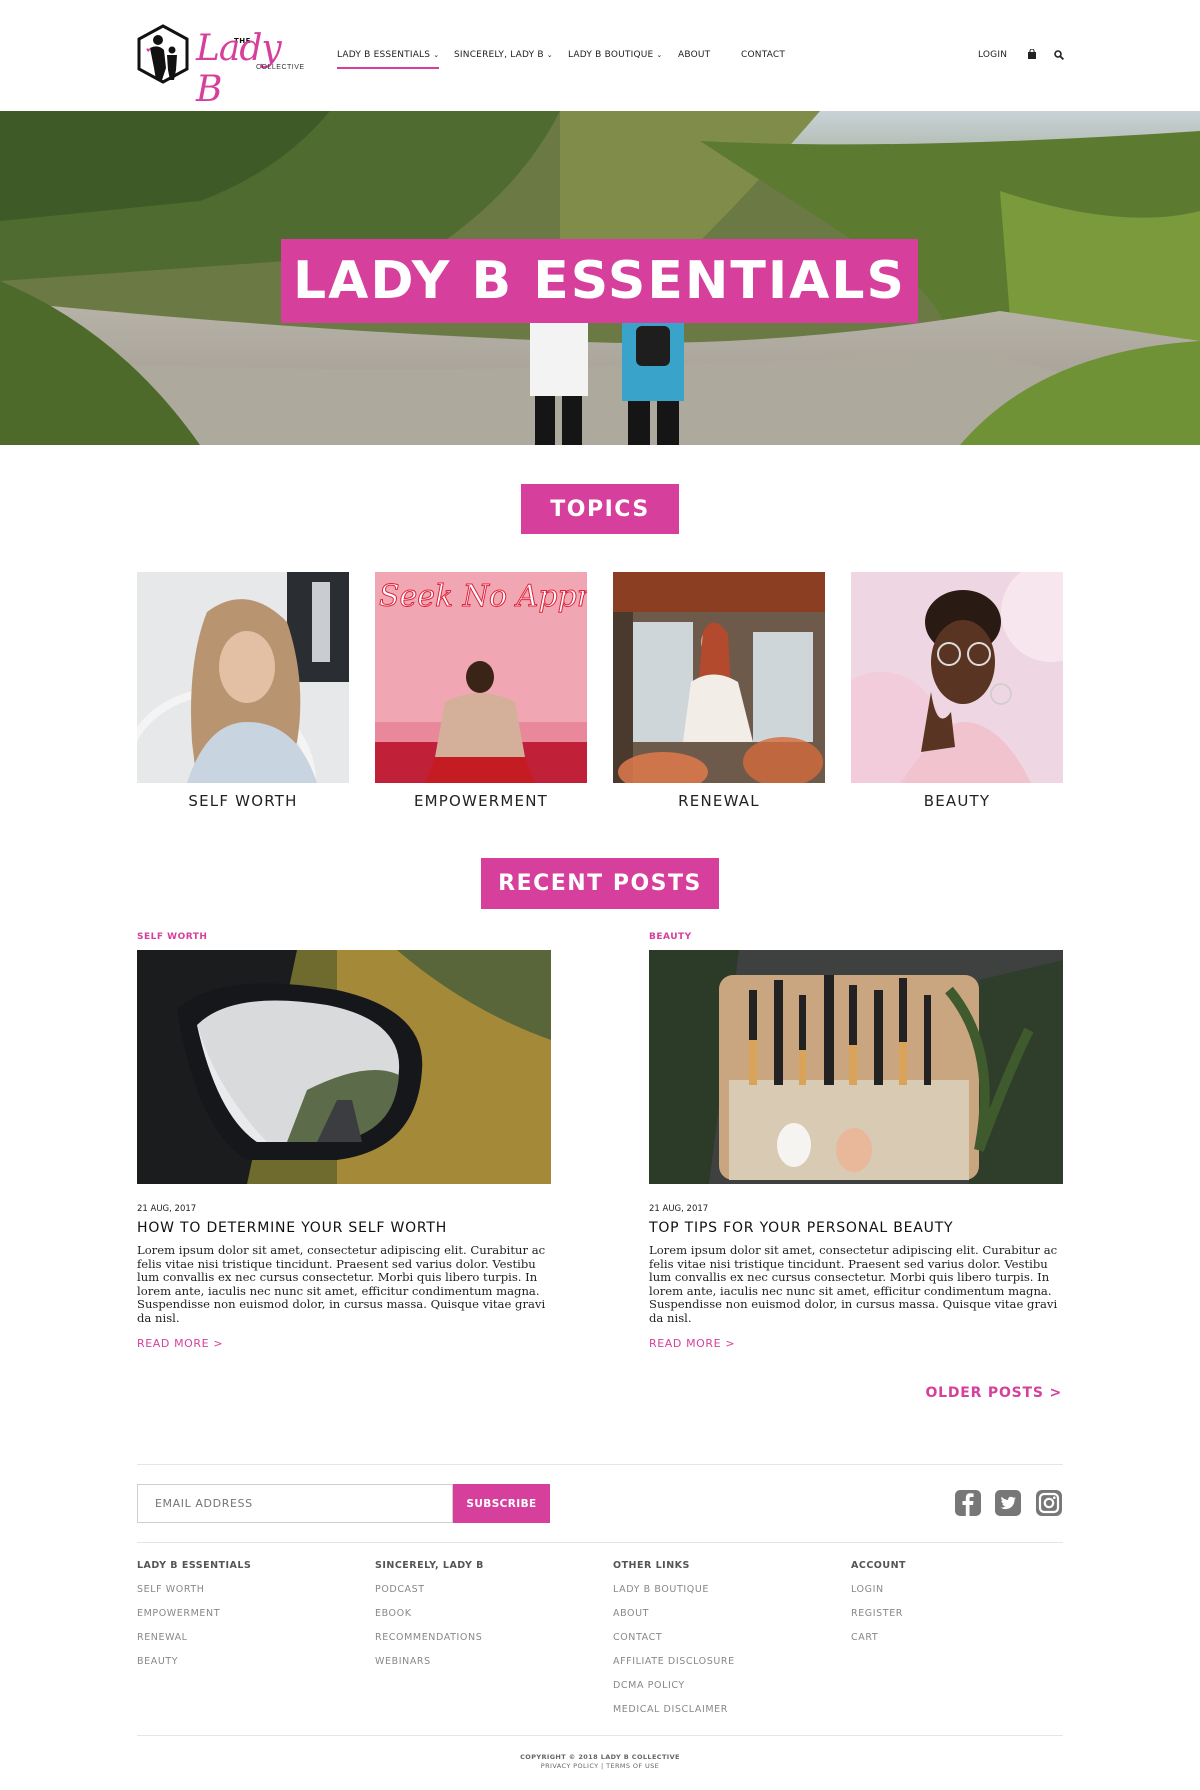 The image size is (1200, 1790). I want to click on topic-label: BEAUTY, so click(957, 801).